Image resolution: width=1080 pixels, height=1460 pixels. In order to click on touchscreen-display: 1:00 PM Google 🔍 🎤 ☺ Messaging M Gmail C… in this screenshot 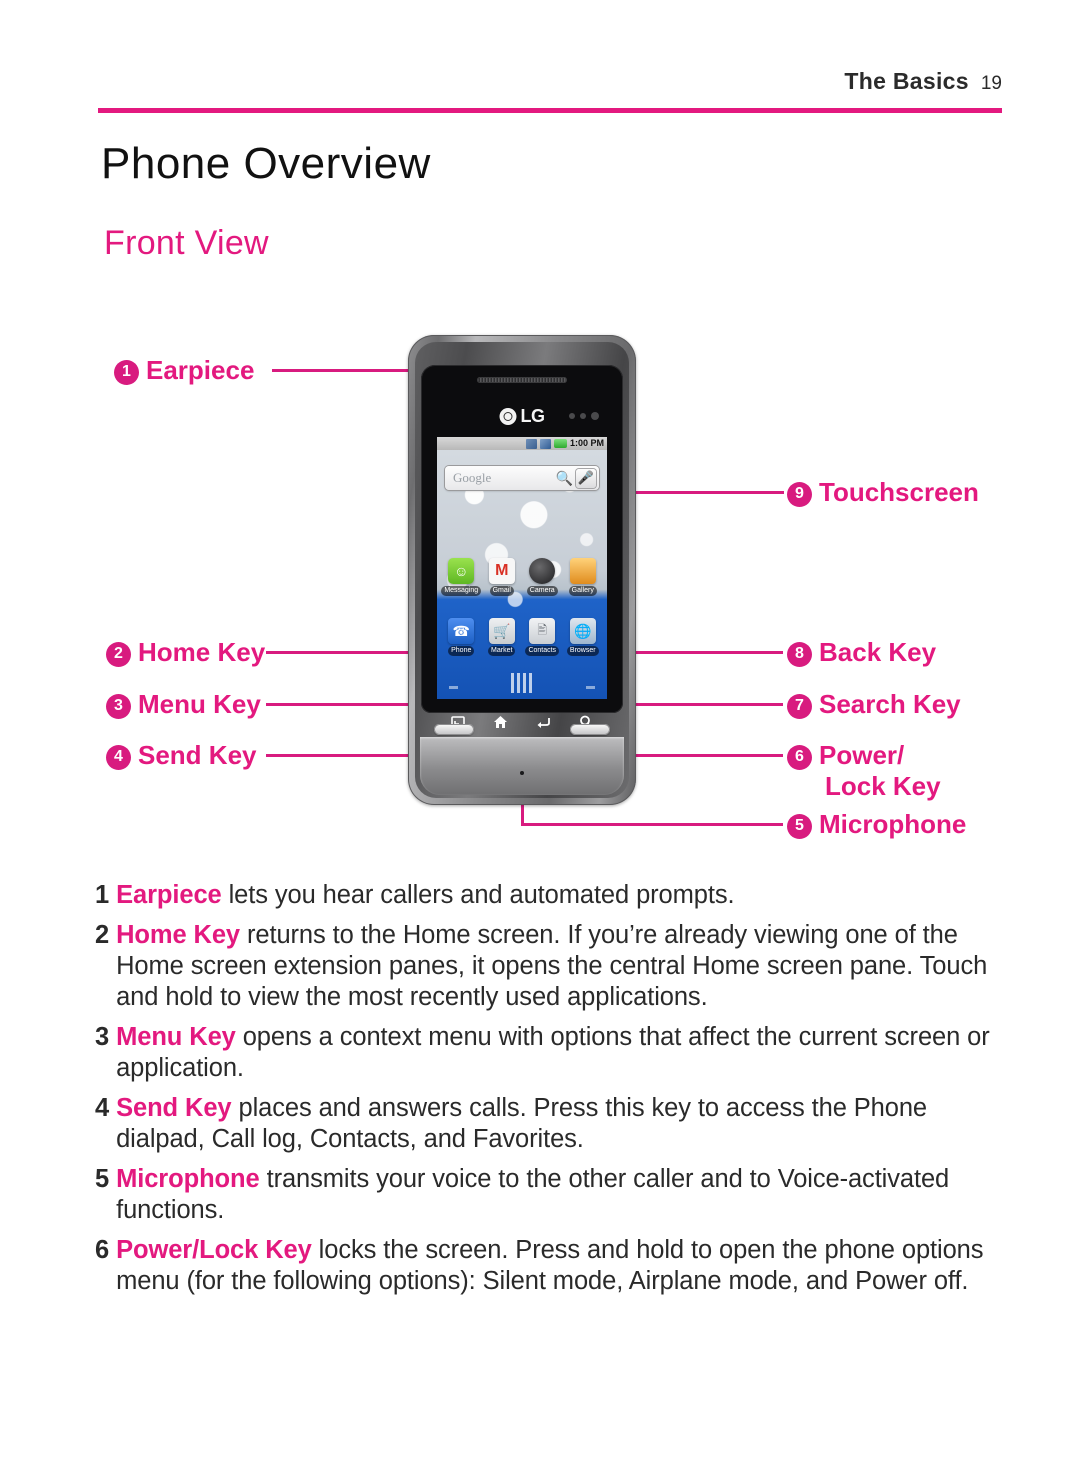, I will do `click(522, 568)`.